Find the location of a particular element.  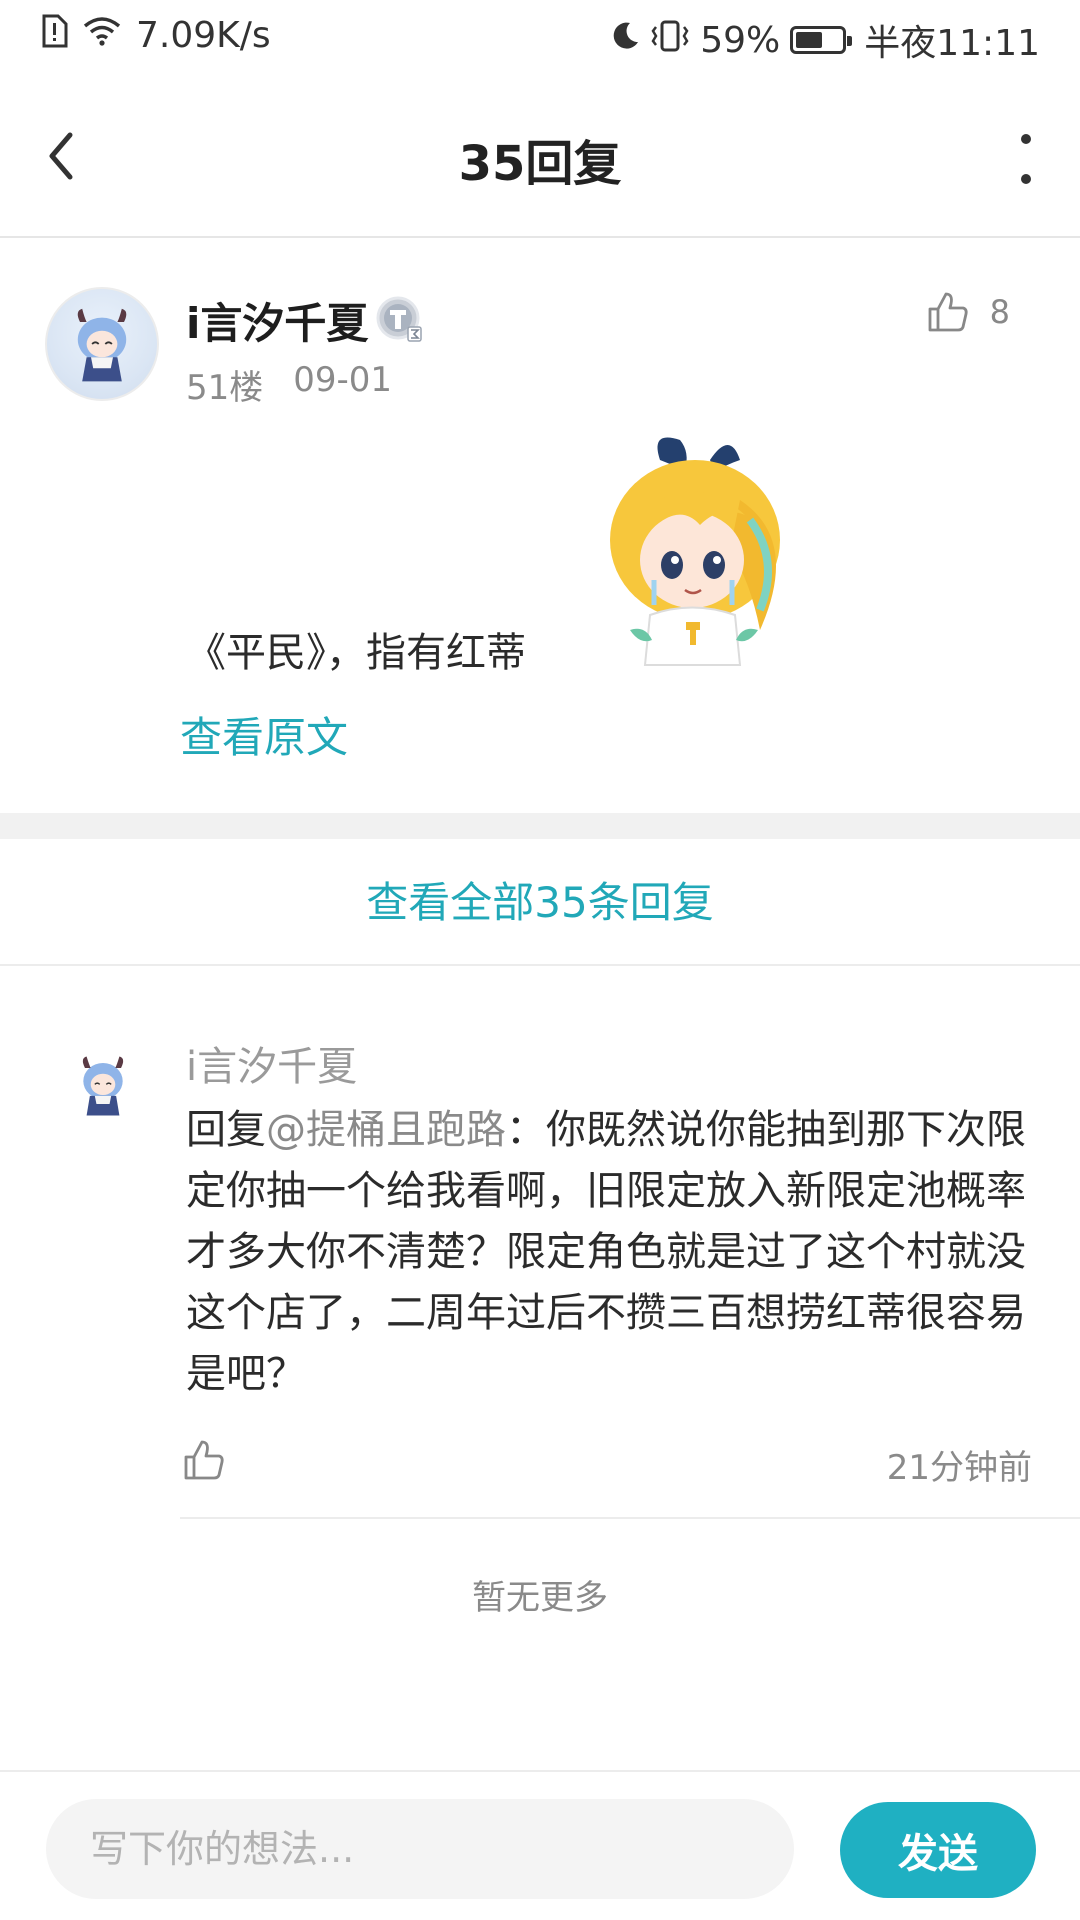

status-left: 7.09K/s is located at coordinates (155, 35).